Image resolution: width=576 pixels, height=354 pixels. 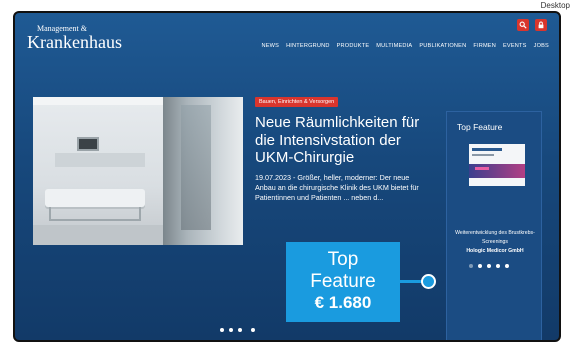 What do you see at coordinates (480, 127) in the screenshot?
I see `top-feature-title: Top Feature` at bounding box center [480, 127].